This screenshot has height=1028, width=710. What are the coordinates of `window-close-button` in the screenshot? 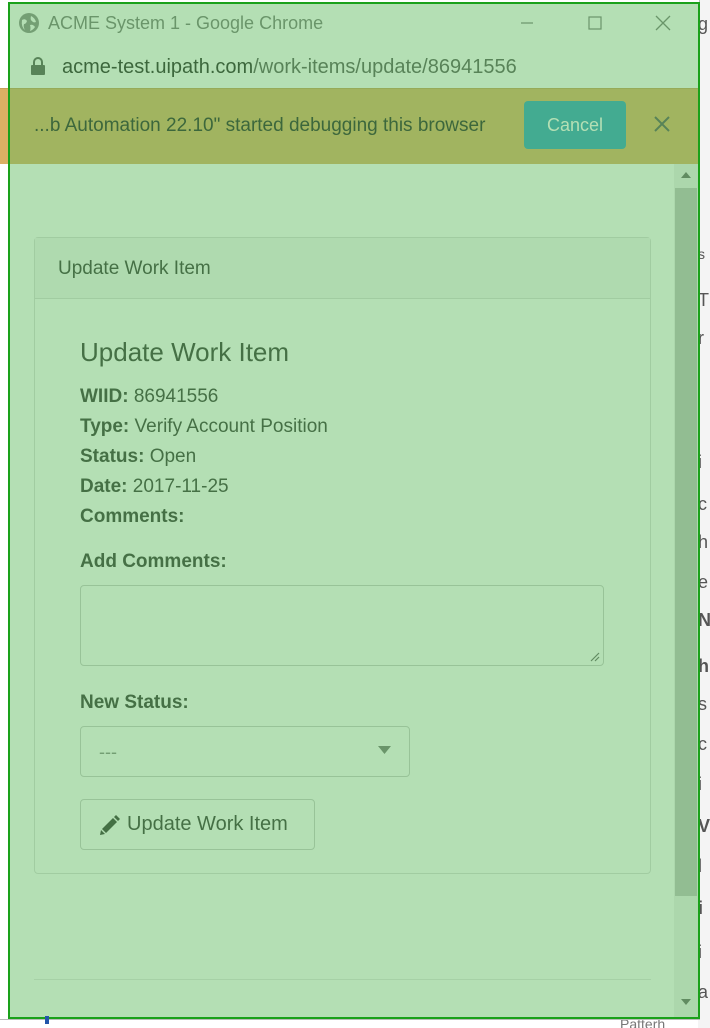 It's located at (663, 23).